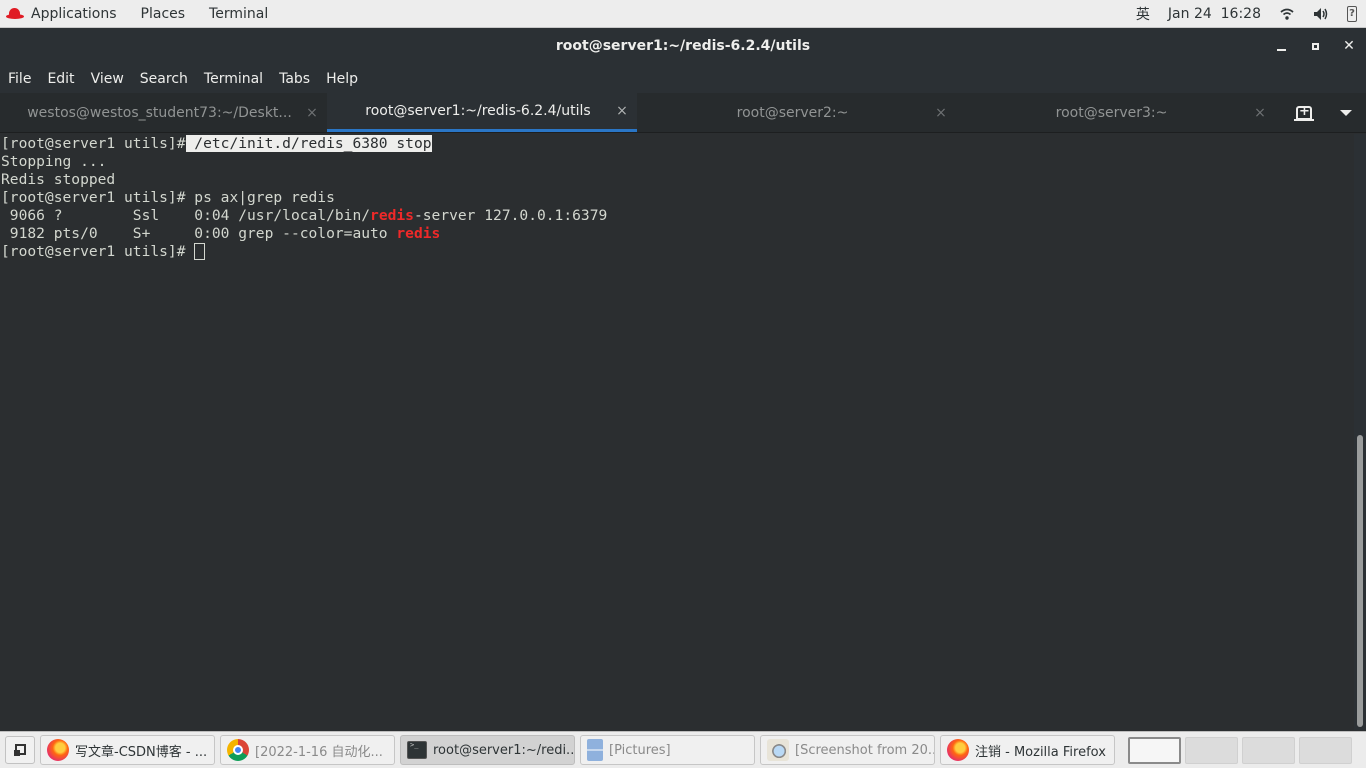 This screenshot has width=1366, height=768. Describe the element at coordinates (677, 252) in the screenshot. I see `terminal-line: [root@server1 utils]#` at that location.